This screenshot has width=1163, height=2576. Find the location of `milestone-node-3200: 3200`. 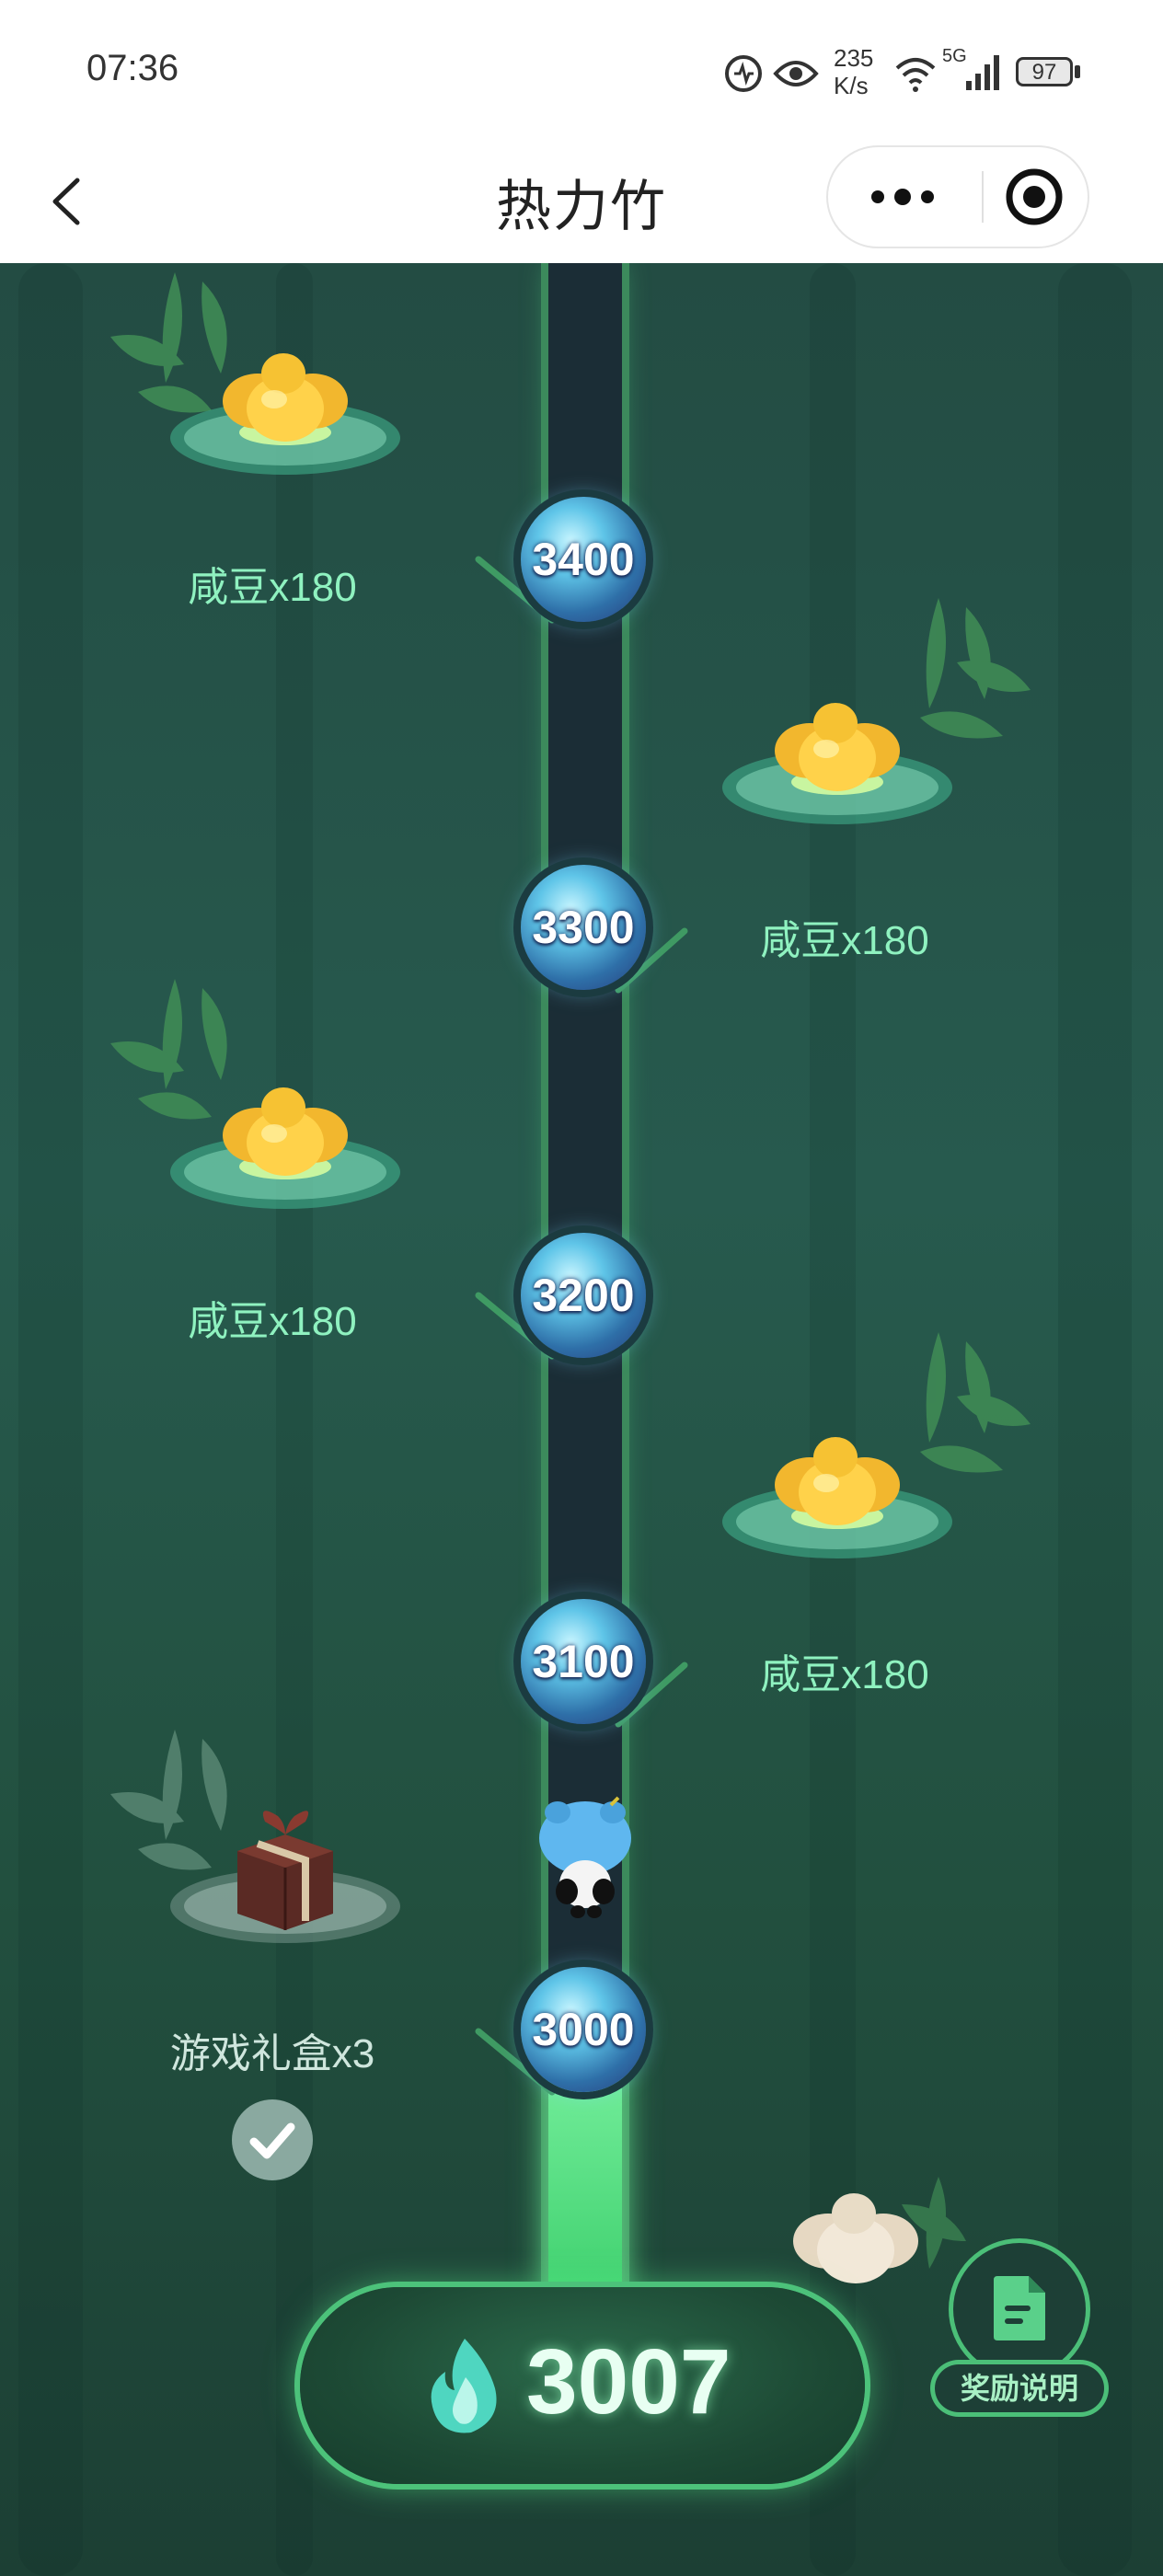

milestone-node-3200: 3200 is located at coordinates (583, 1295).